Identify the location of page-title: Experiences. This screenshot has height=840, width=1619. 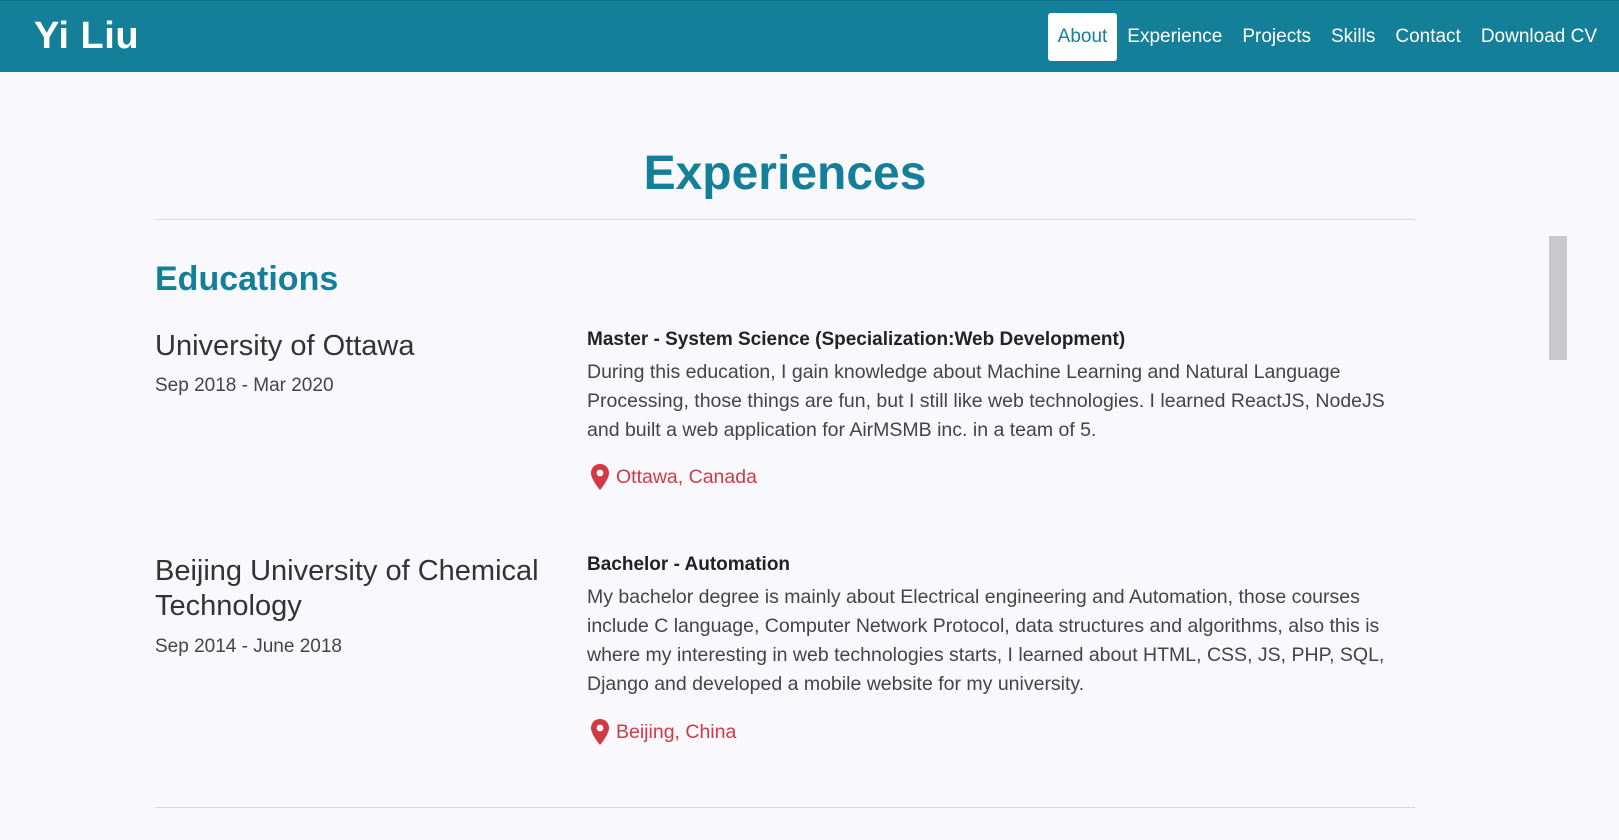
(785, 173).